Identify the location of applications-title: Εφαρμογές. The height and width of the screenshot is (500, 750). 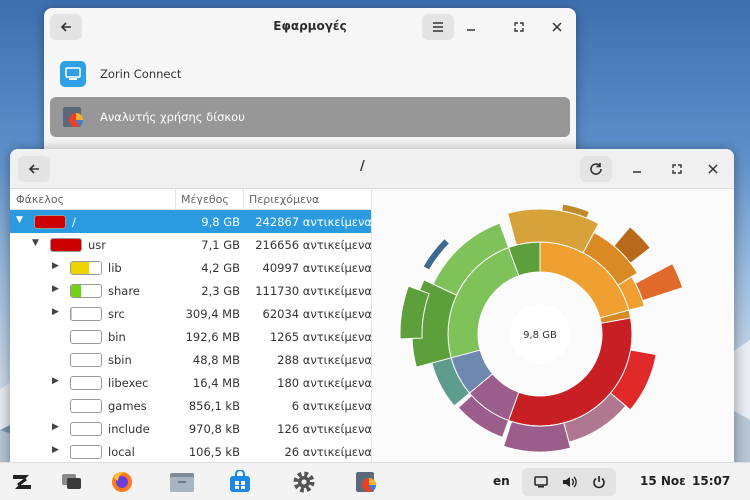
(310, 26).